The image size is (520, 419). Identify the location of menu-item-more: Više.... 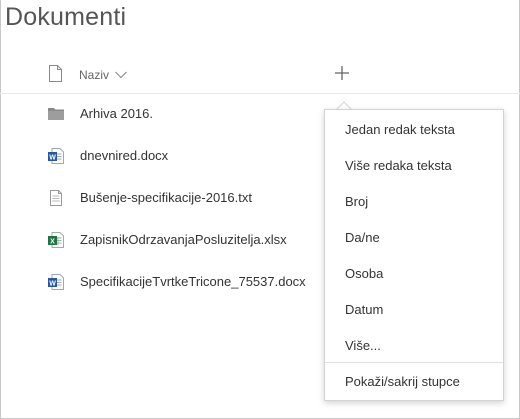
(414, 346).